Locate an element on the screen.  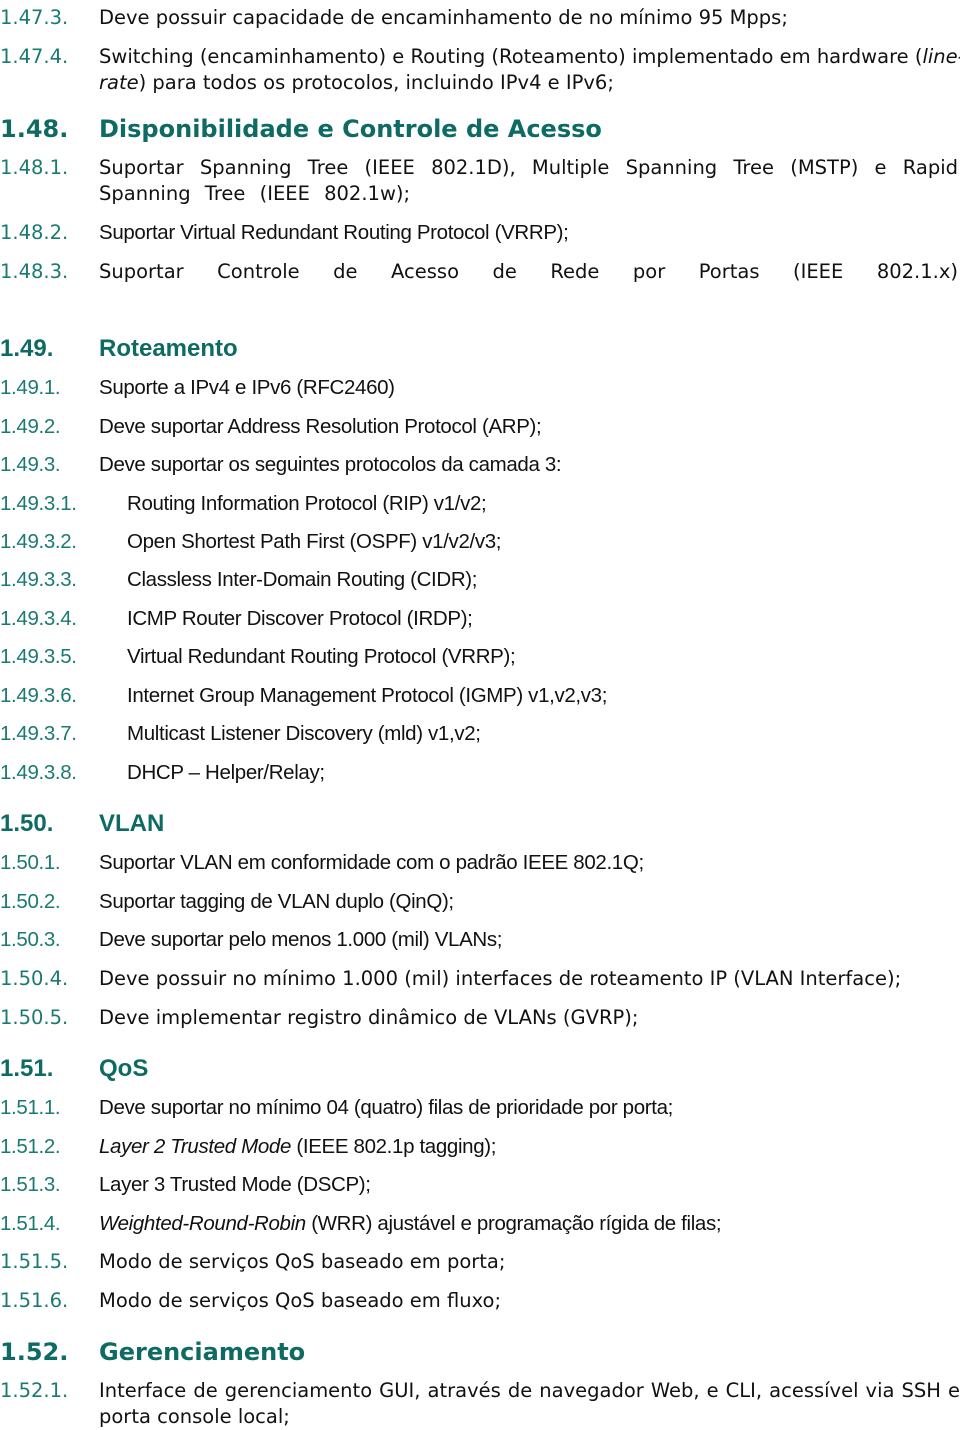
item-number: 1.51.3. is located at coordinates (30, 1184).